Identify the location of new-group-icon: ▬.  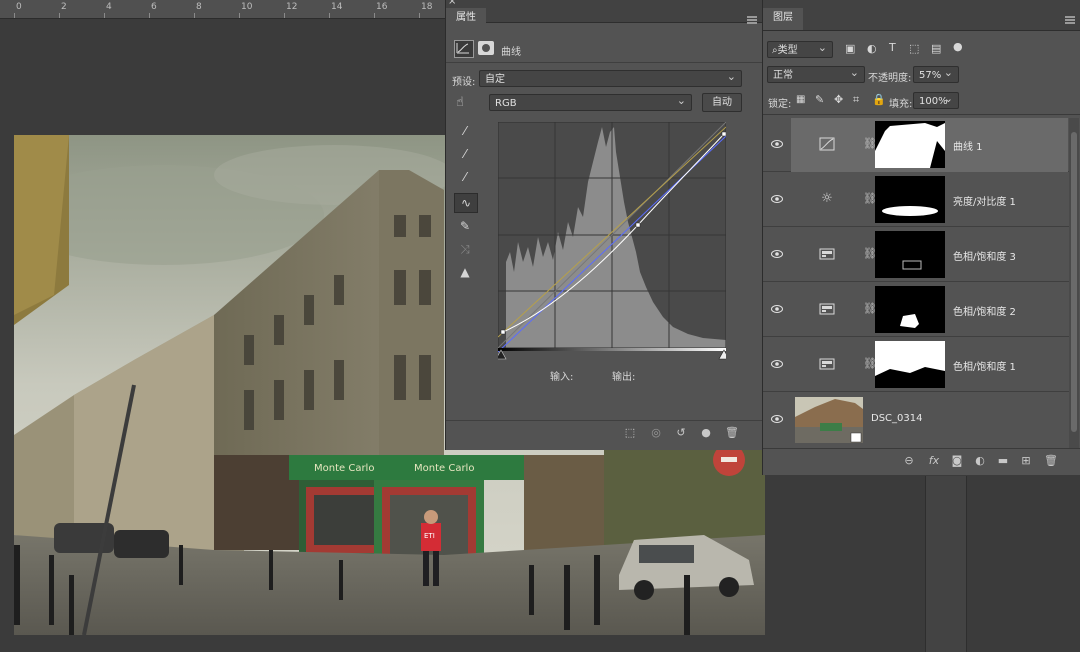
(1003, 460).